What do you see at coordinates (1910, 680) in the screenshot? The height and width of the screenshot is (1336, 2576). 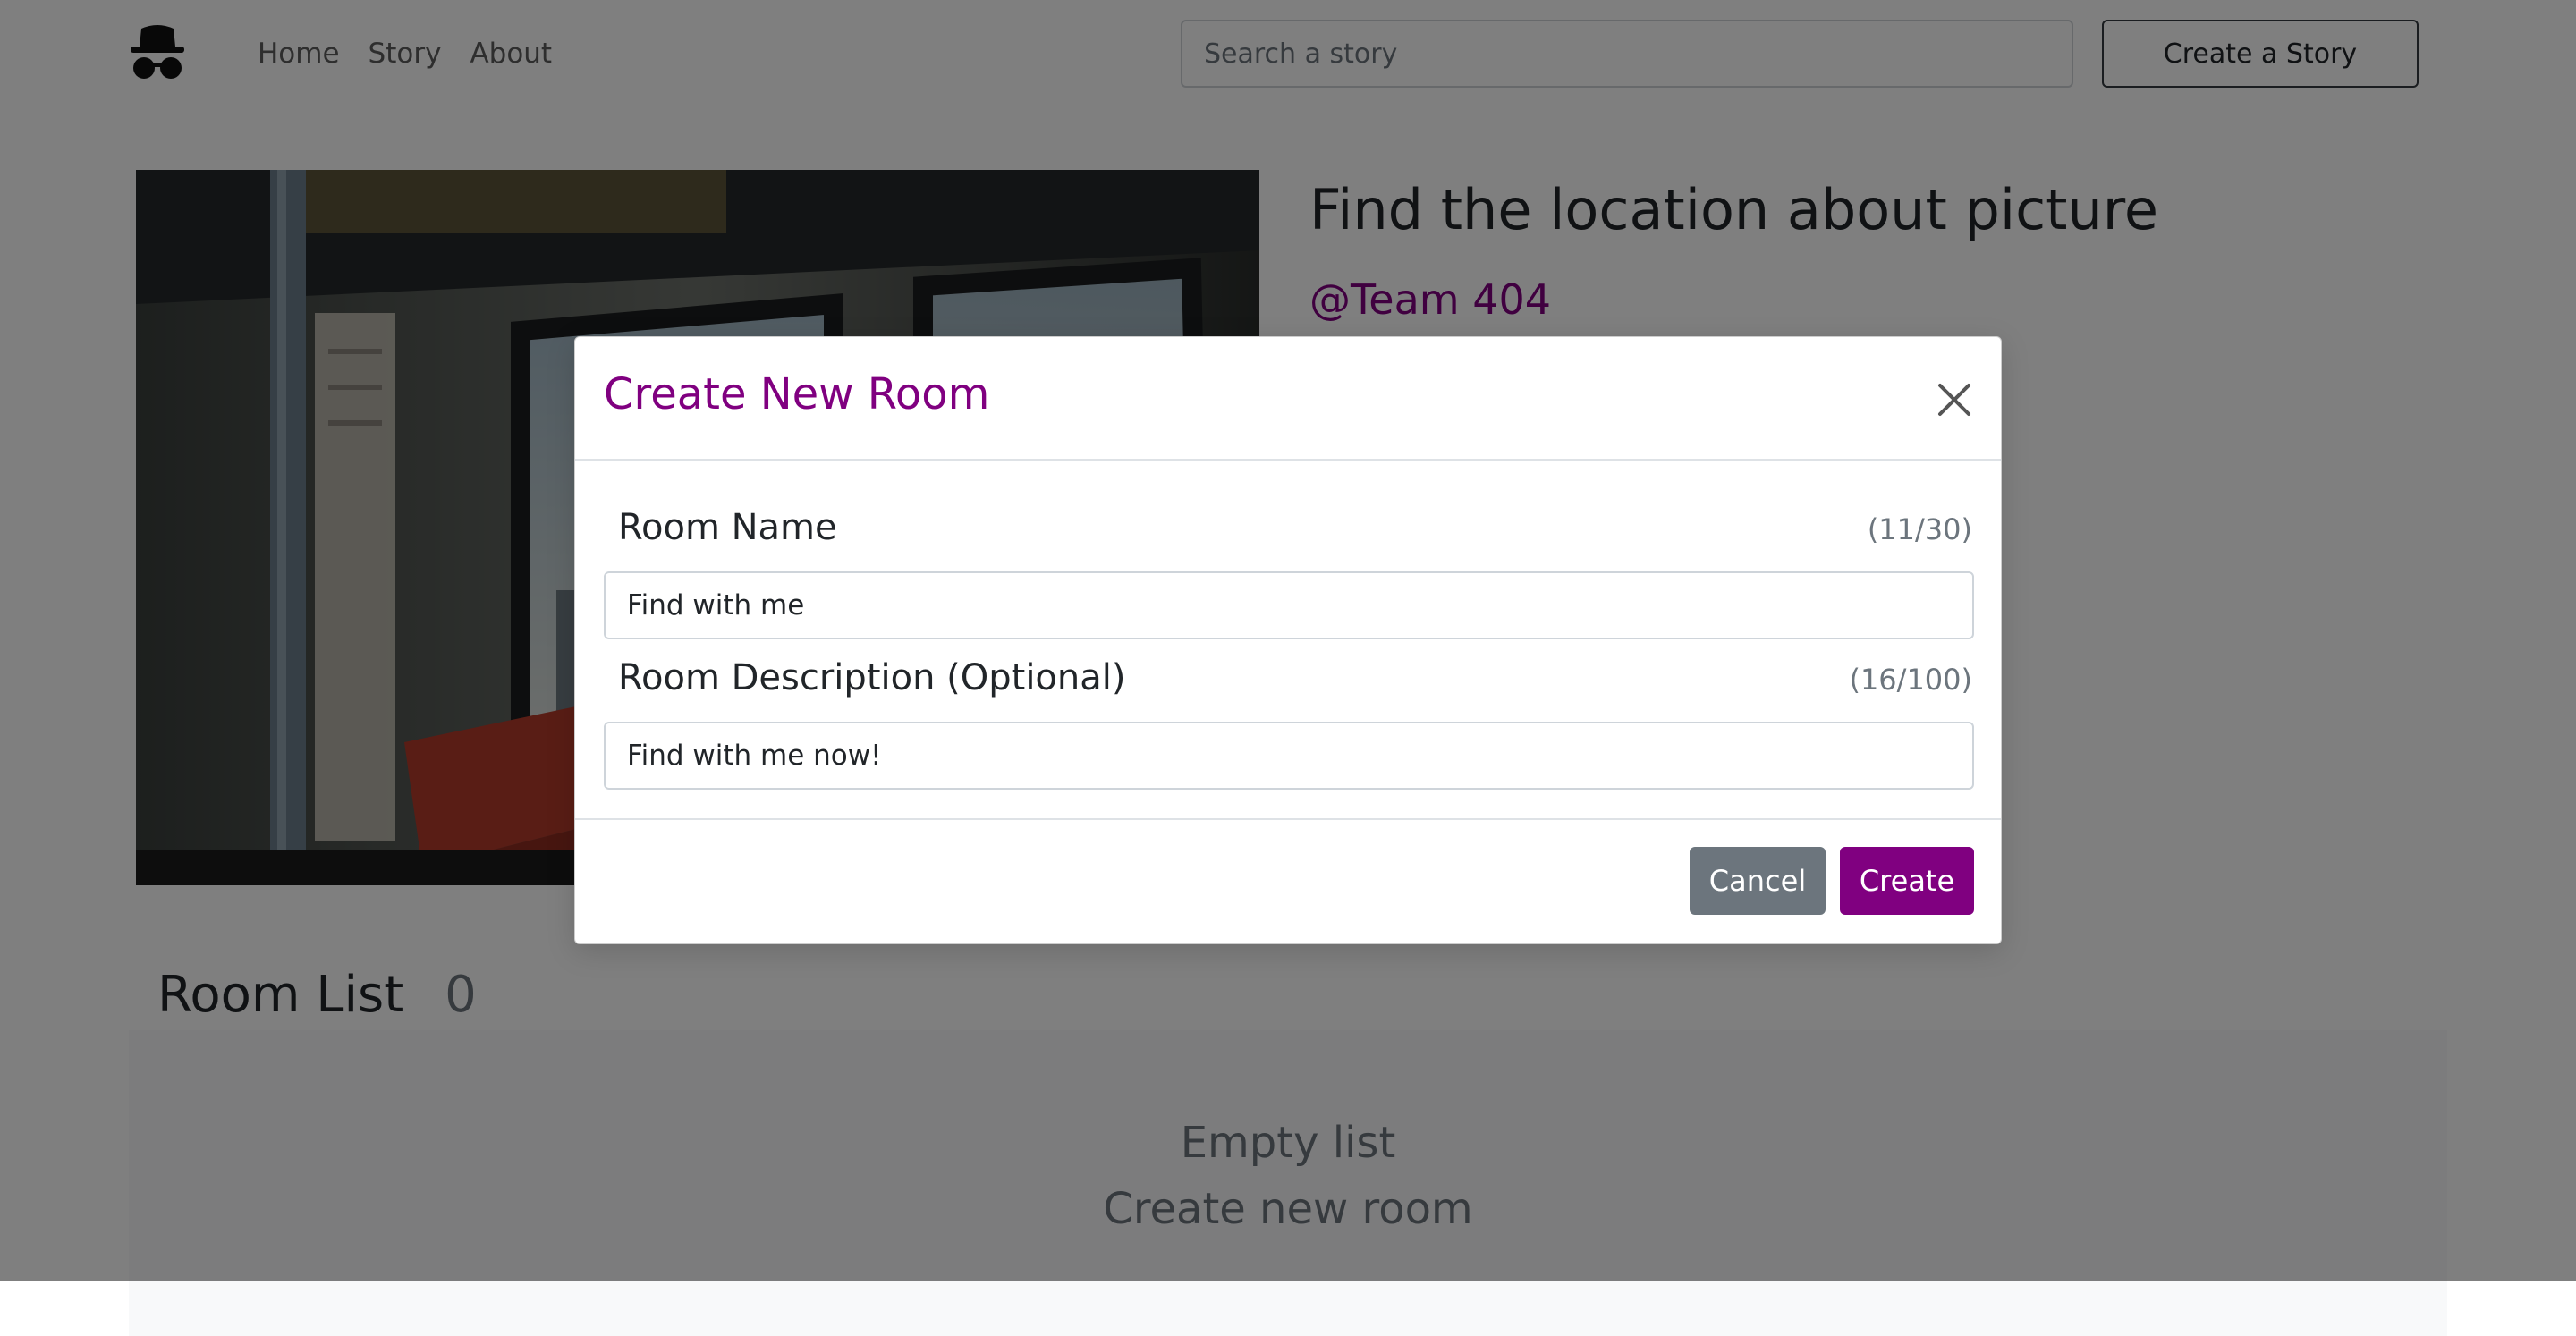 I see `room-description-char-count: (16/100)` at bounding box center [1910, 680].